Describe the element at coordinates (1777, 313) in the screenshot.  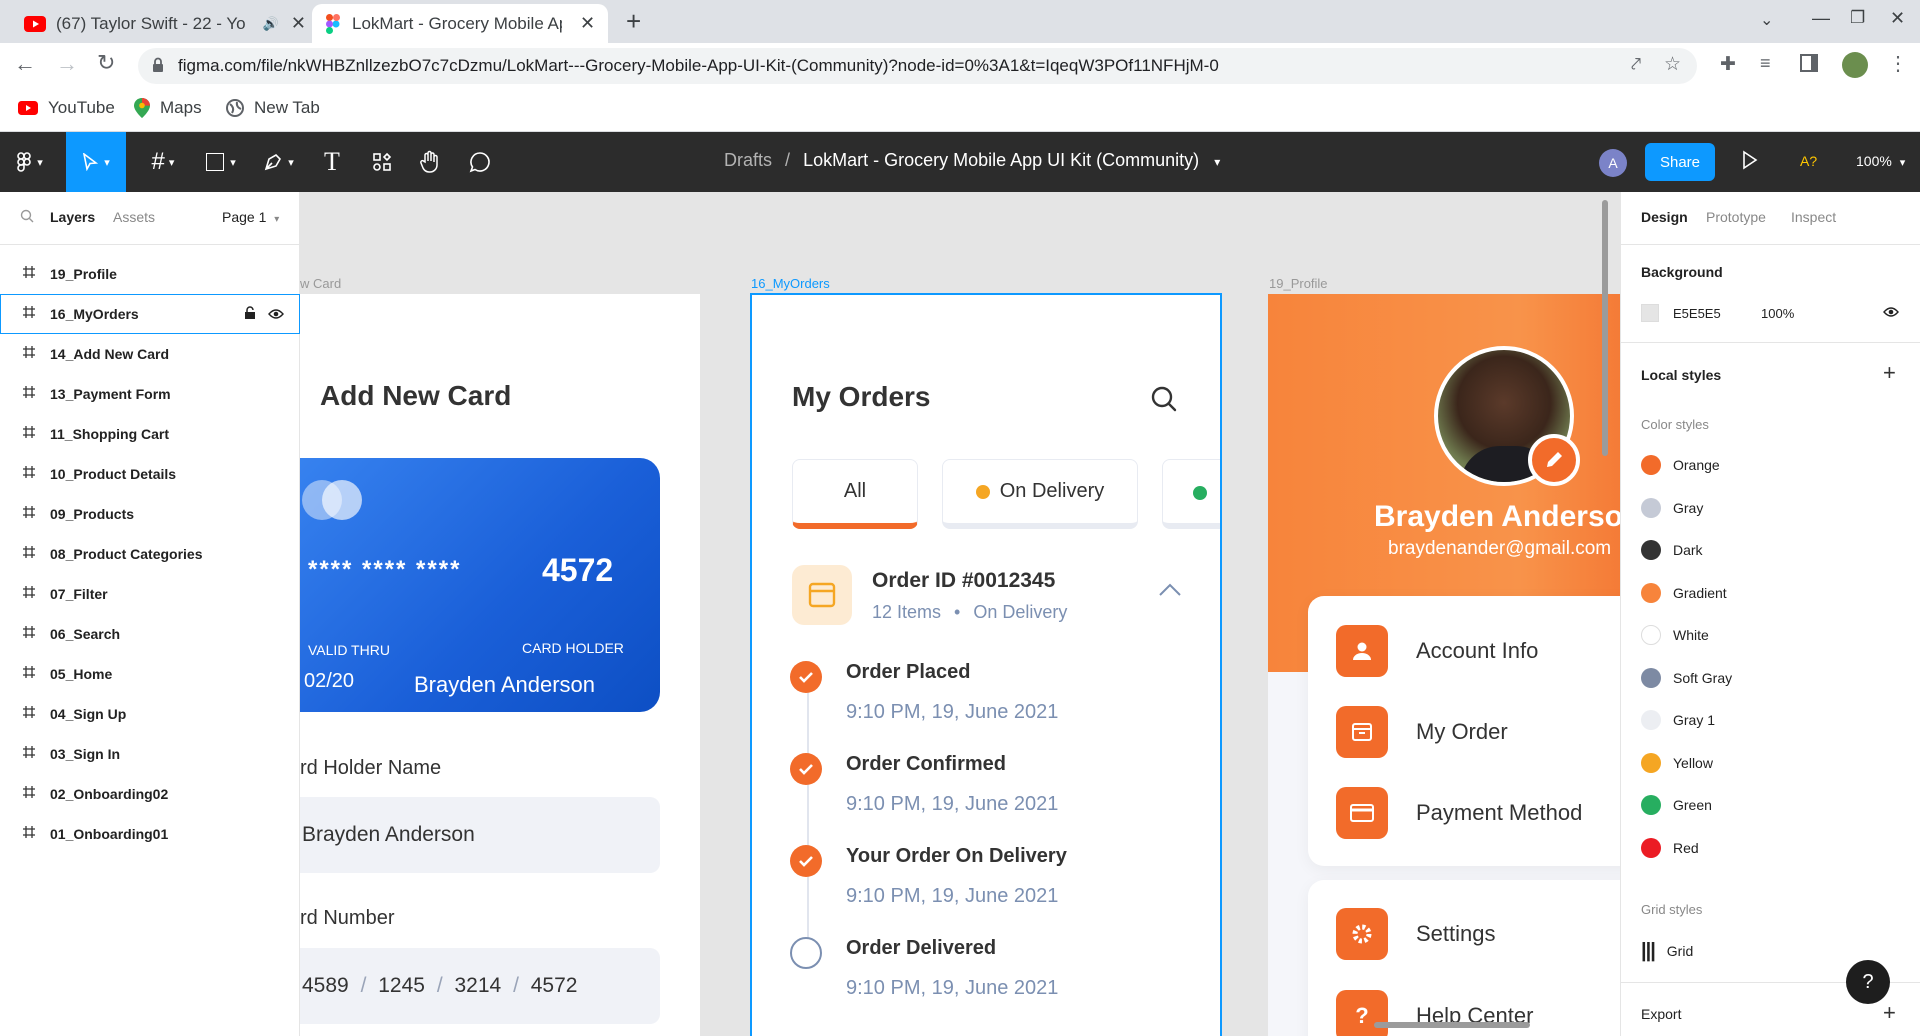
I see `background-opacity-input: 100%` at that location.